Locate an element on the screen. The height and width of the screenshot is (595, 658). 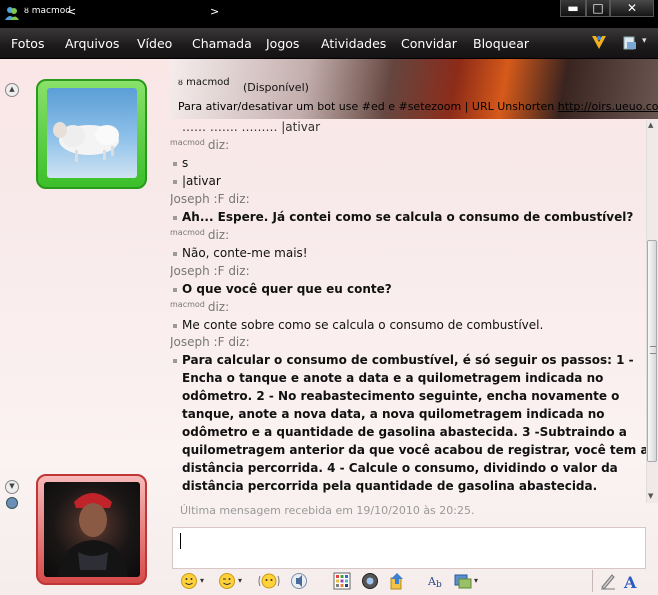
menu-item-fotos: Fotos is located at coordinates (27, 43).